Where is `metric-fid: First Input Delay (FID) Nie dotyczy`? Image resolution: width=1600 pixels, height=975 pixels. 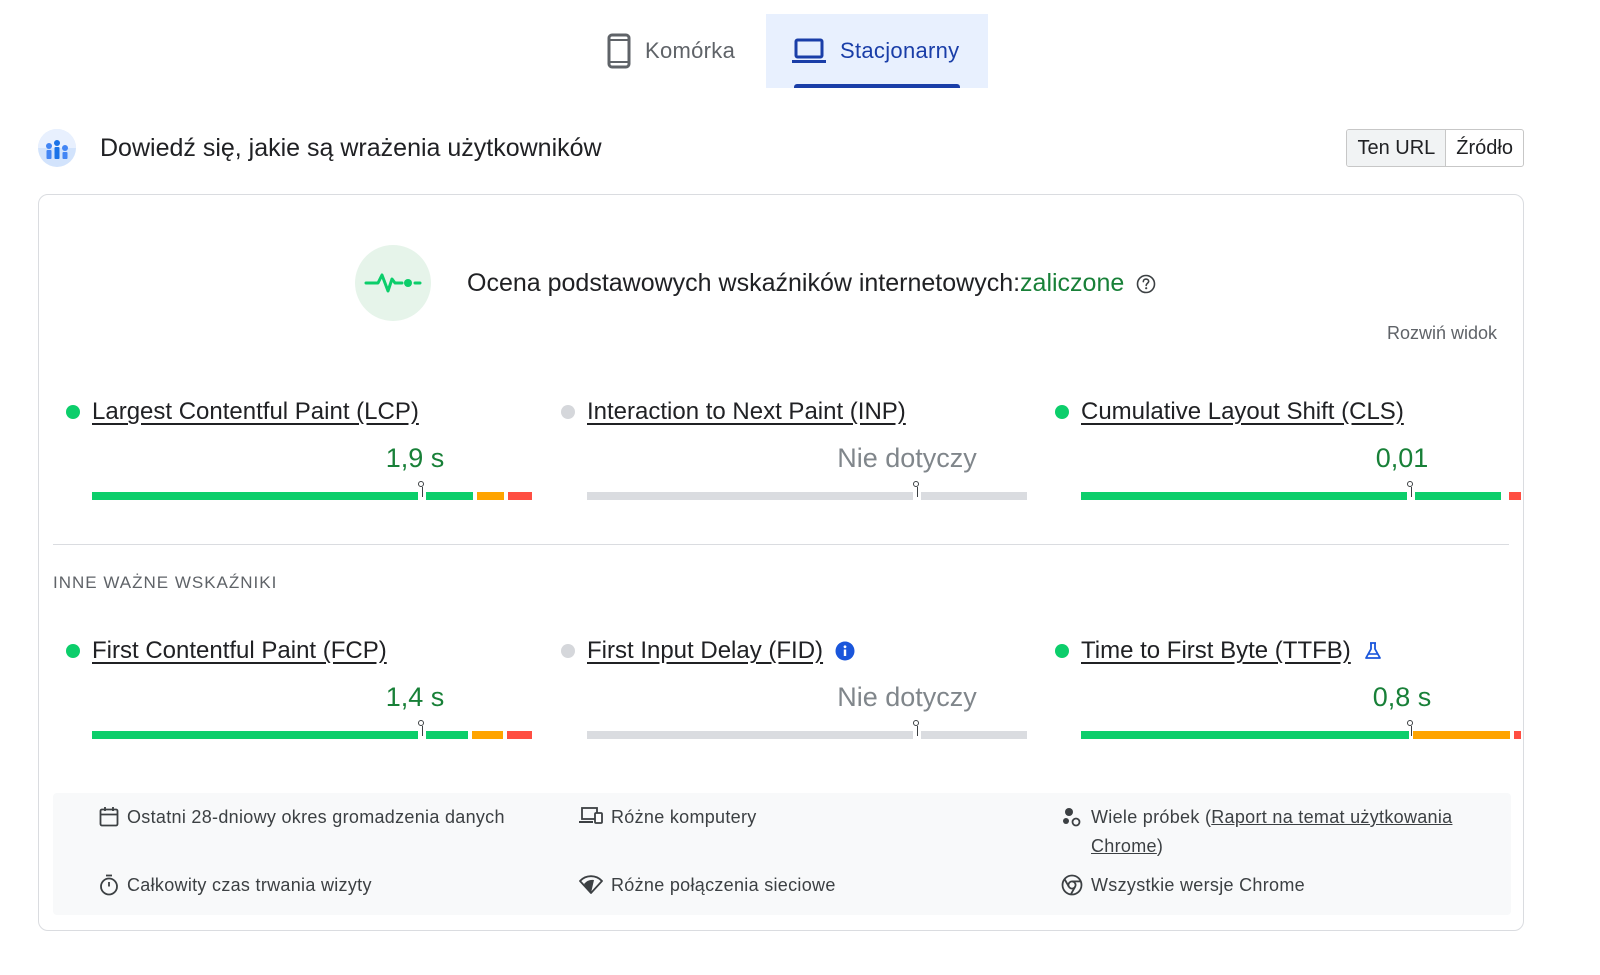
metric-fid: First Input Delay (FID) Nie dotyczy is located at coordinates (794, 687).